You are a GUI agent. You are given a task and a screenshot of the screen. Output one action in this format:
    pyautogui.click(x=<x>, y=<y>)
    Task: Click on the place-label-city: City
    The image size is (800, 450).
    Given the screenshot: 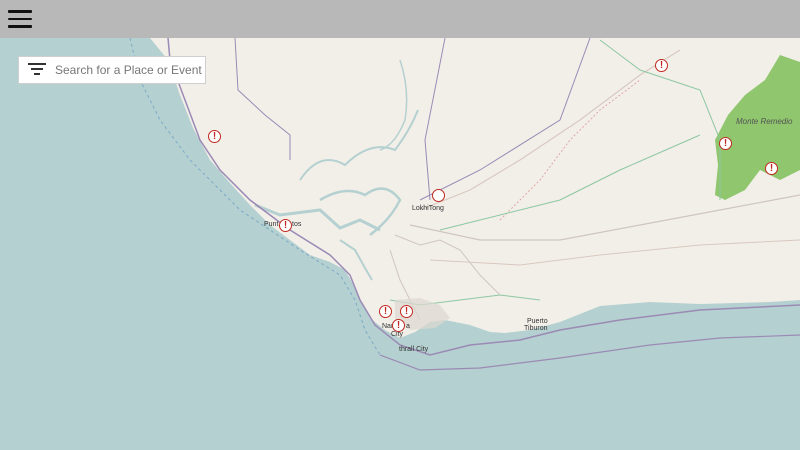 What is the action you would take?
    pyautogui.click(x=397, y=334)
    